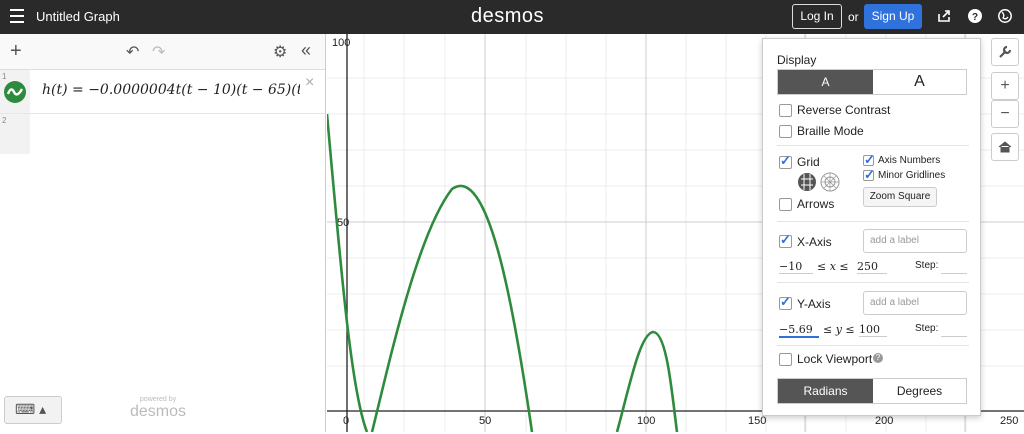 The width and height of the screenshot is (1024, 434). What do you see at coordinates (1005, 147) in the screenshot?
I see `home-icon` at bounding box center [1005, 147].